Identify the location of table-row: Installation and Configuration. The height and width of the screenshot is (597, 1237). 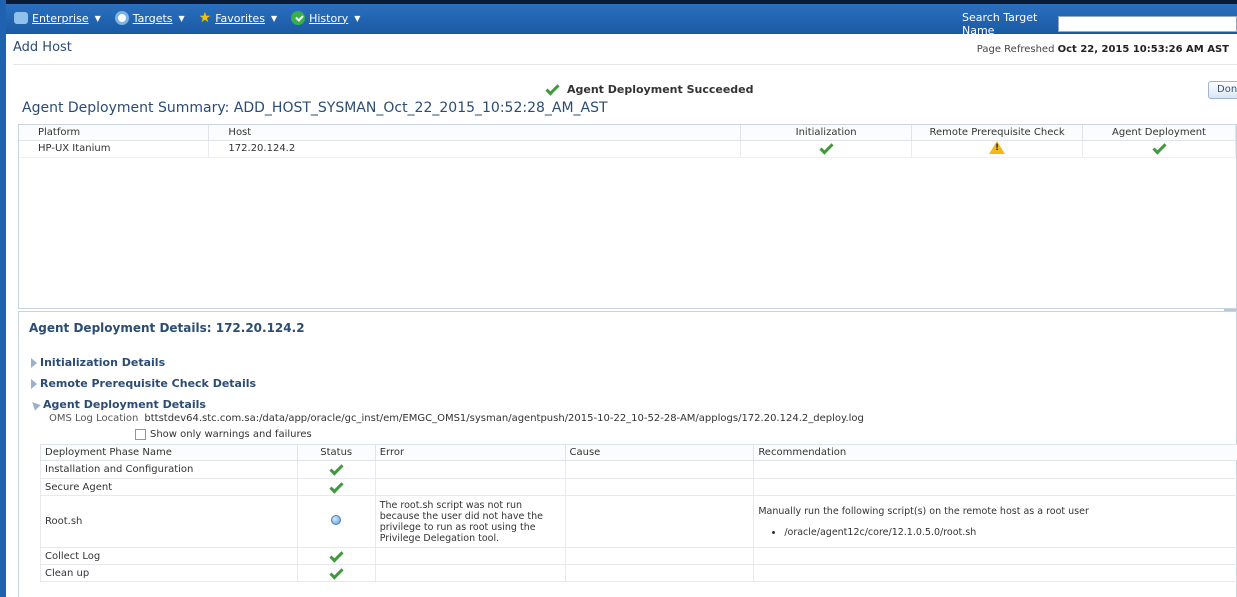
(638, 469).